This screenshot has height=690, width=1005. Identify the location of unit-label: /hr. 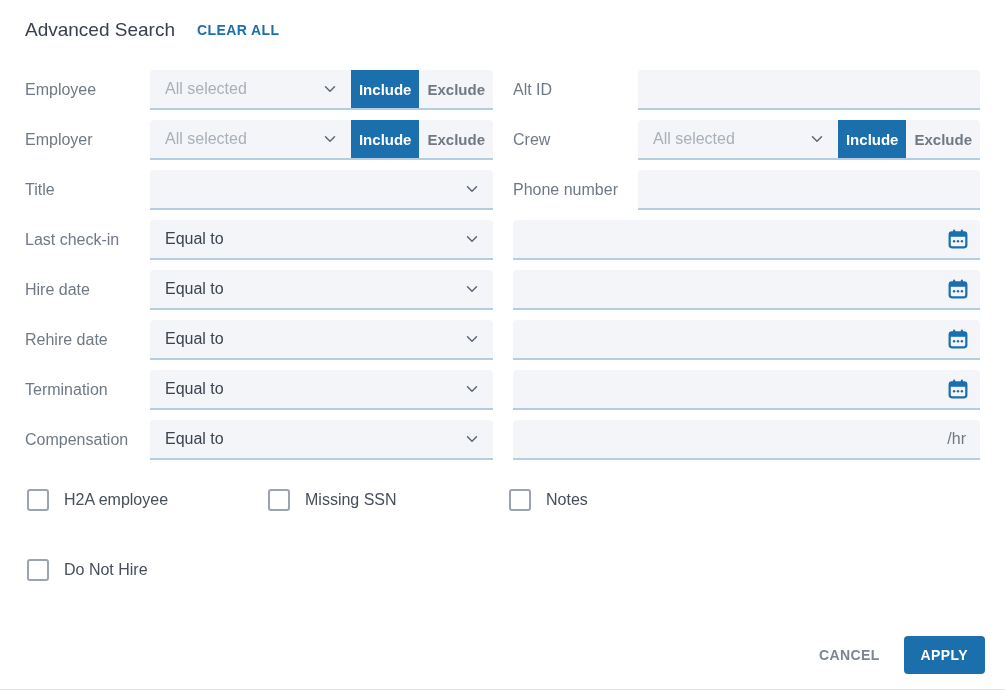
(957, 439).